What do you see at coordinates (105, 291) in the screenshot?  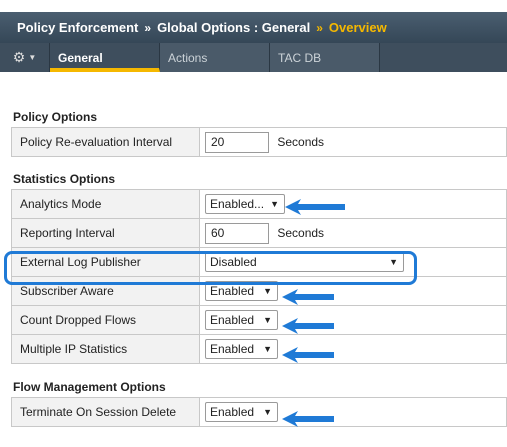 I see `subscriber-aware-label: Subscriber Aware` at bounding box center [105, 291].